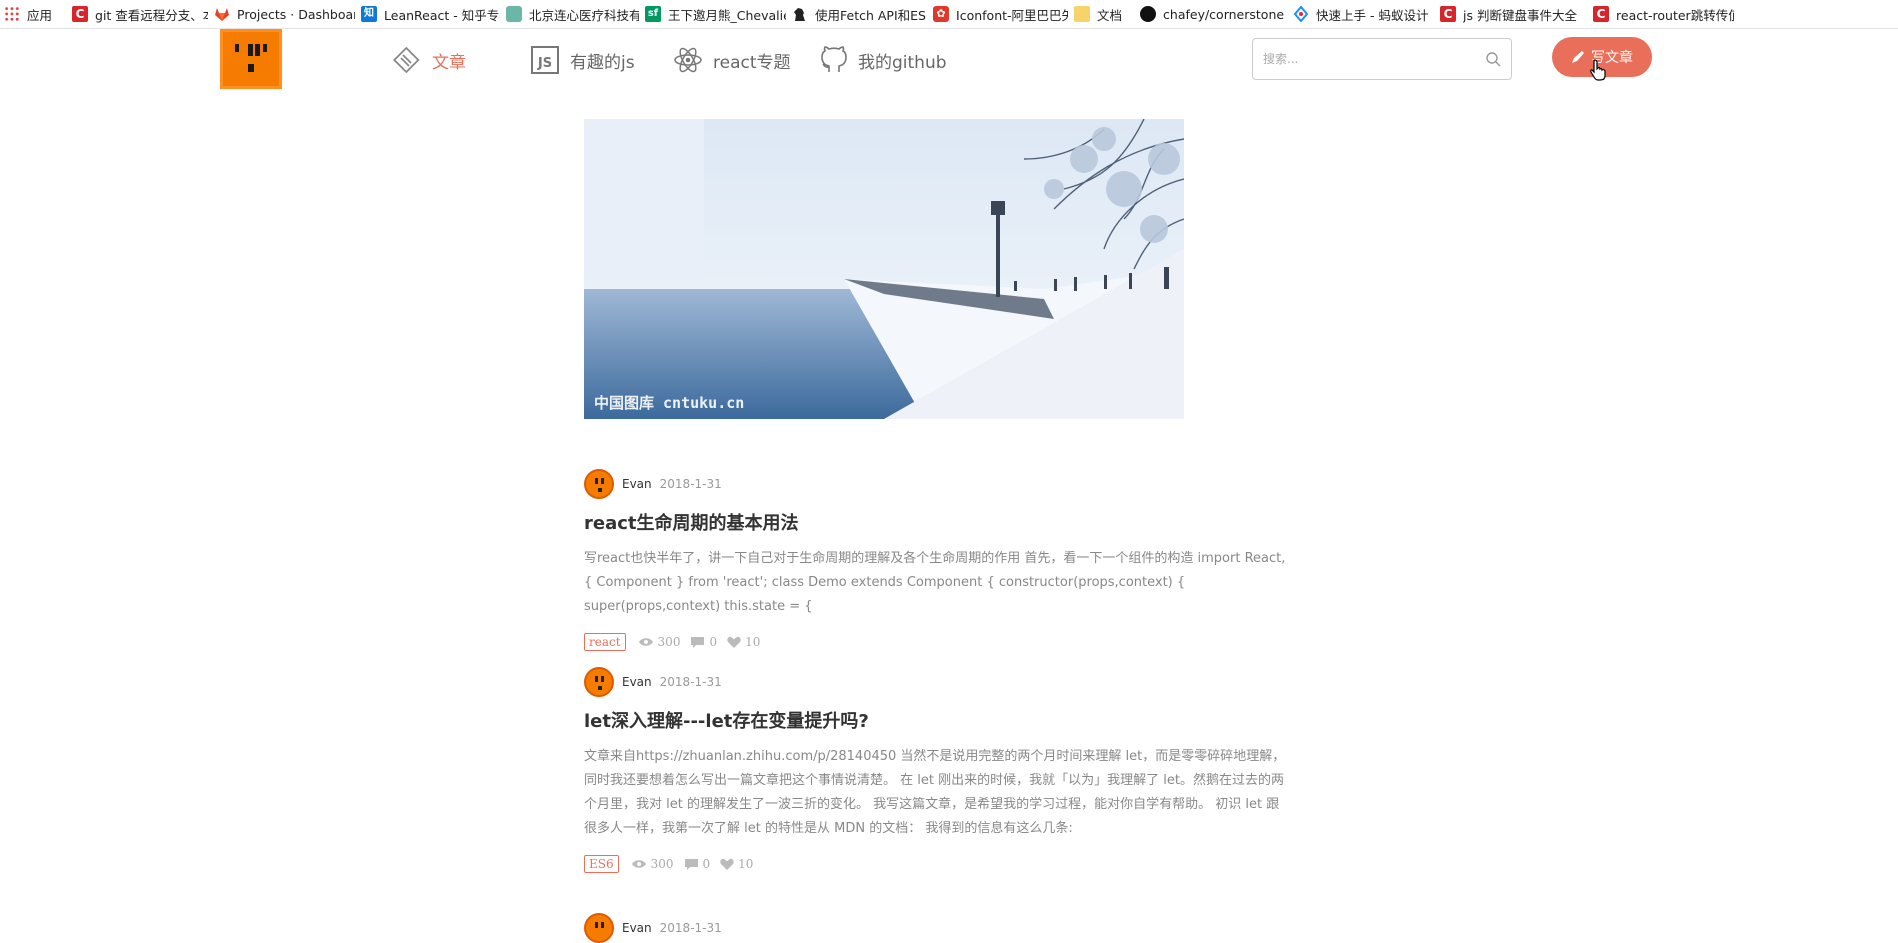 This screenshot has width=1898, height=943. Describe the element at coordinates (1301, 14) in the screenshot. I see `ant-design-icon` at that location.